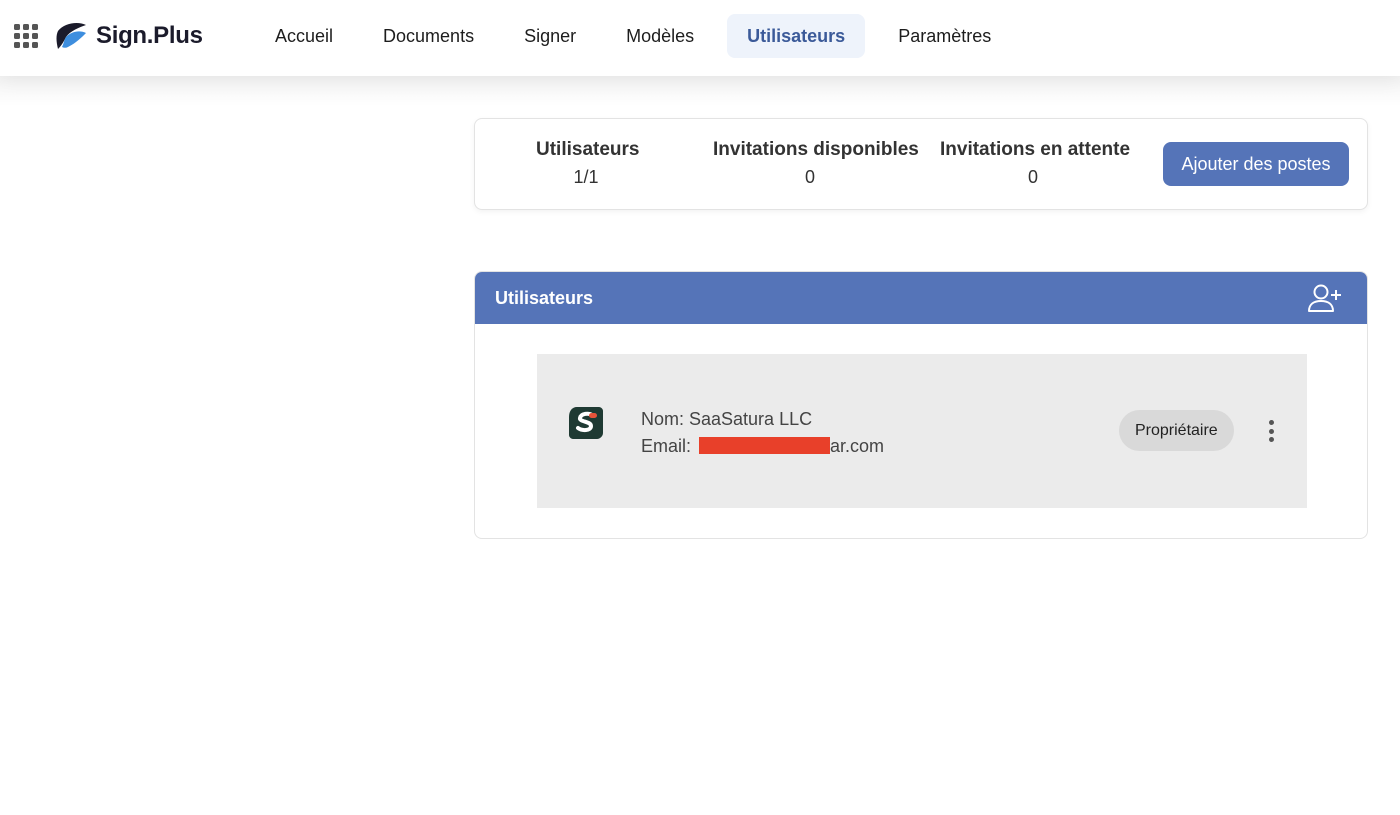  Describe the element at coordinates (1325, 298) in the screenshot. I see `add-user-icon` at that location.